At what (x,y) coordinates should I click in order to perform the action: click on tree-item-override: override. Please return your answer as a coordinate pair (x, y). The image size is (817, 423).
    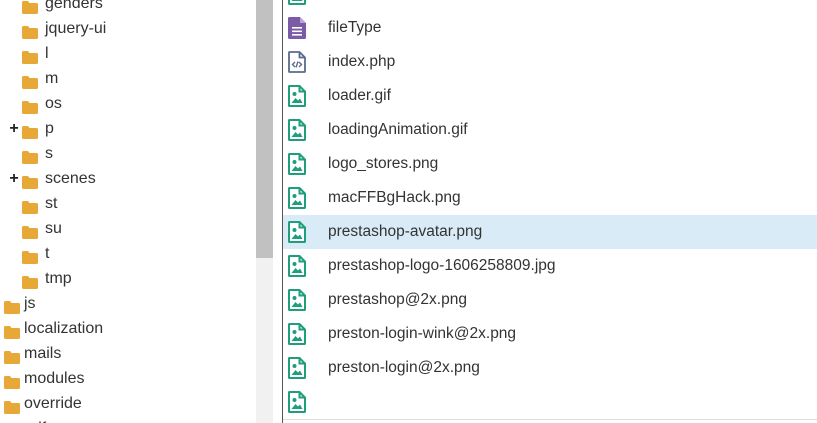
    Looking at the image, I should click on (128, 403).